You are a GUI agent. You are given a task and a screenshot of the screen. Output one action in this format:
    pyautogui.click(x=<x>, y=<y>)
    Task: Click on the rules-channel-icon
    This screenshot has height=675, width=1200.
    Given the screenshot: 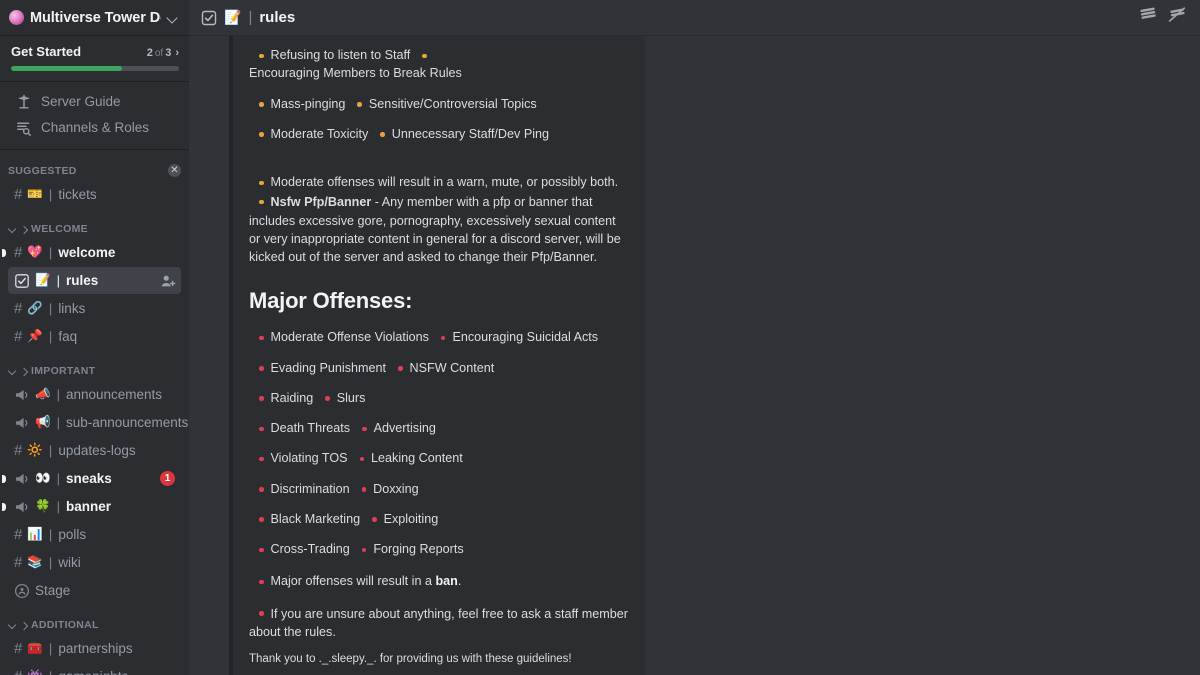 What is the action you would take?
    pyautogui.click(x=22, y=281)
    